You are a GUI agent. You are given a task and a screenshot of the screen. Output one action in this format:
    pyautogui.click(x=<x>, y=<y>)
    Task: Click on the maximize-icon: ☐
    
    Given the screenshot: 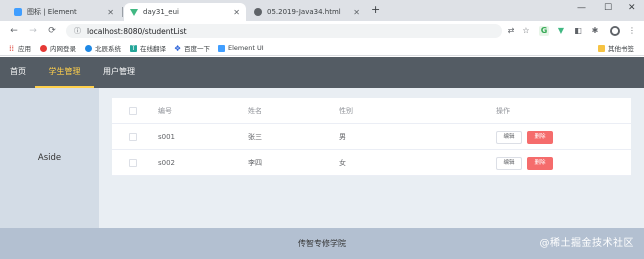 What is the action you would take?
    pyautogui.click(x=608, y=8)
    